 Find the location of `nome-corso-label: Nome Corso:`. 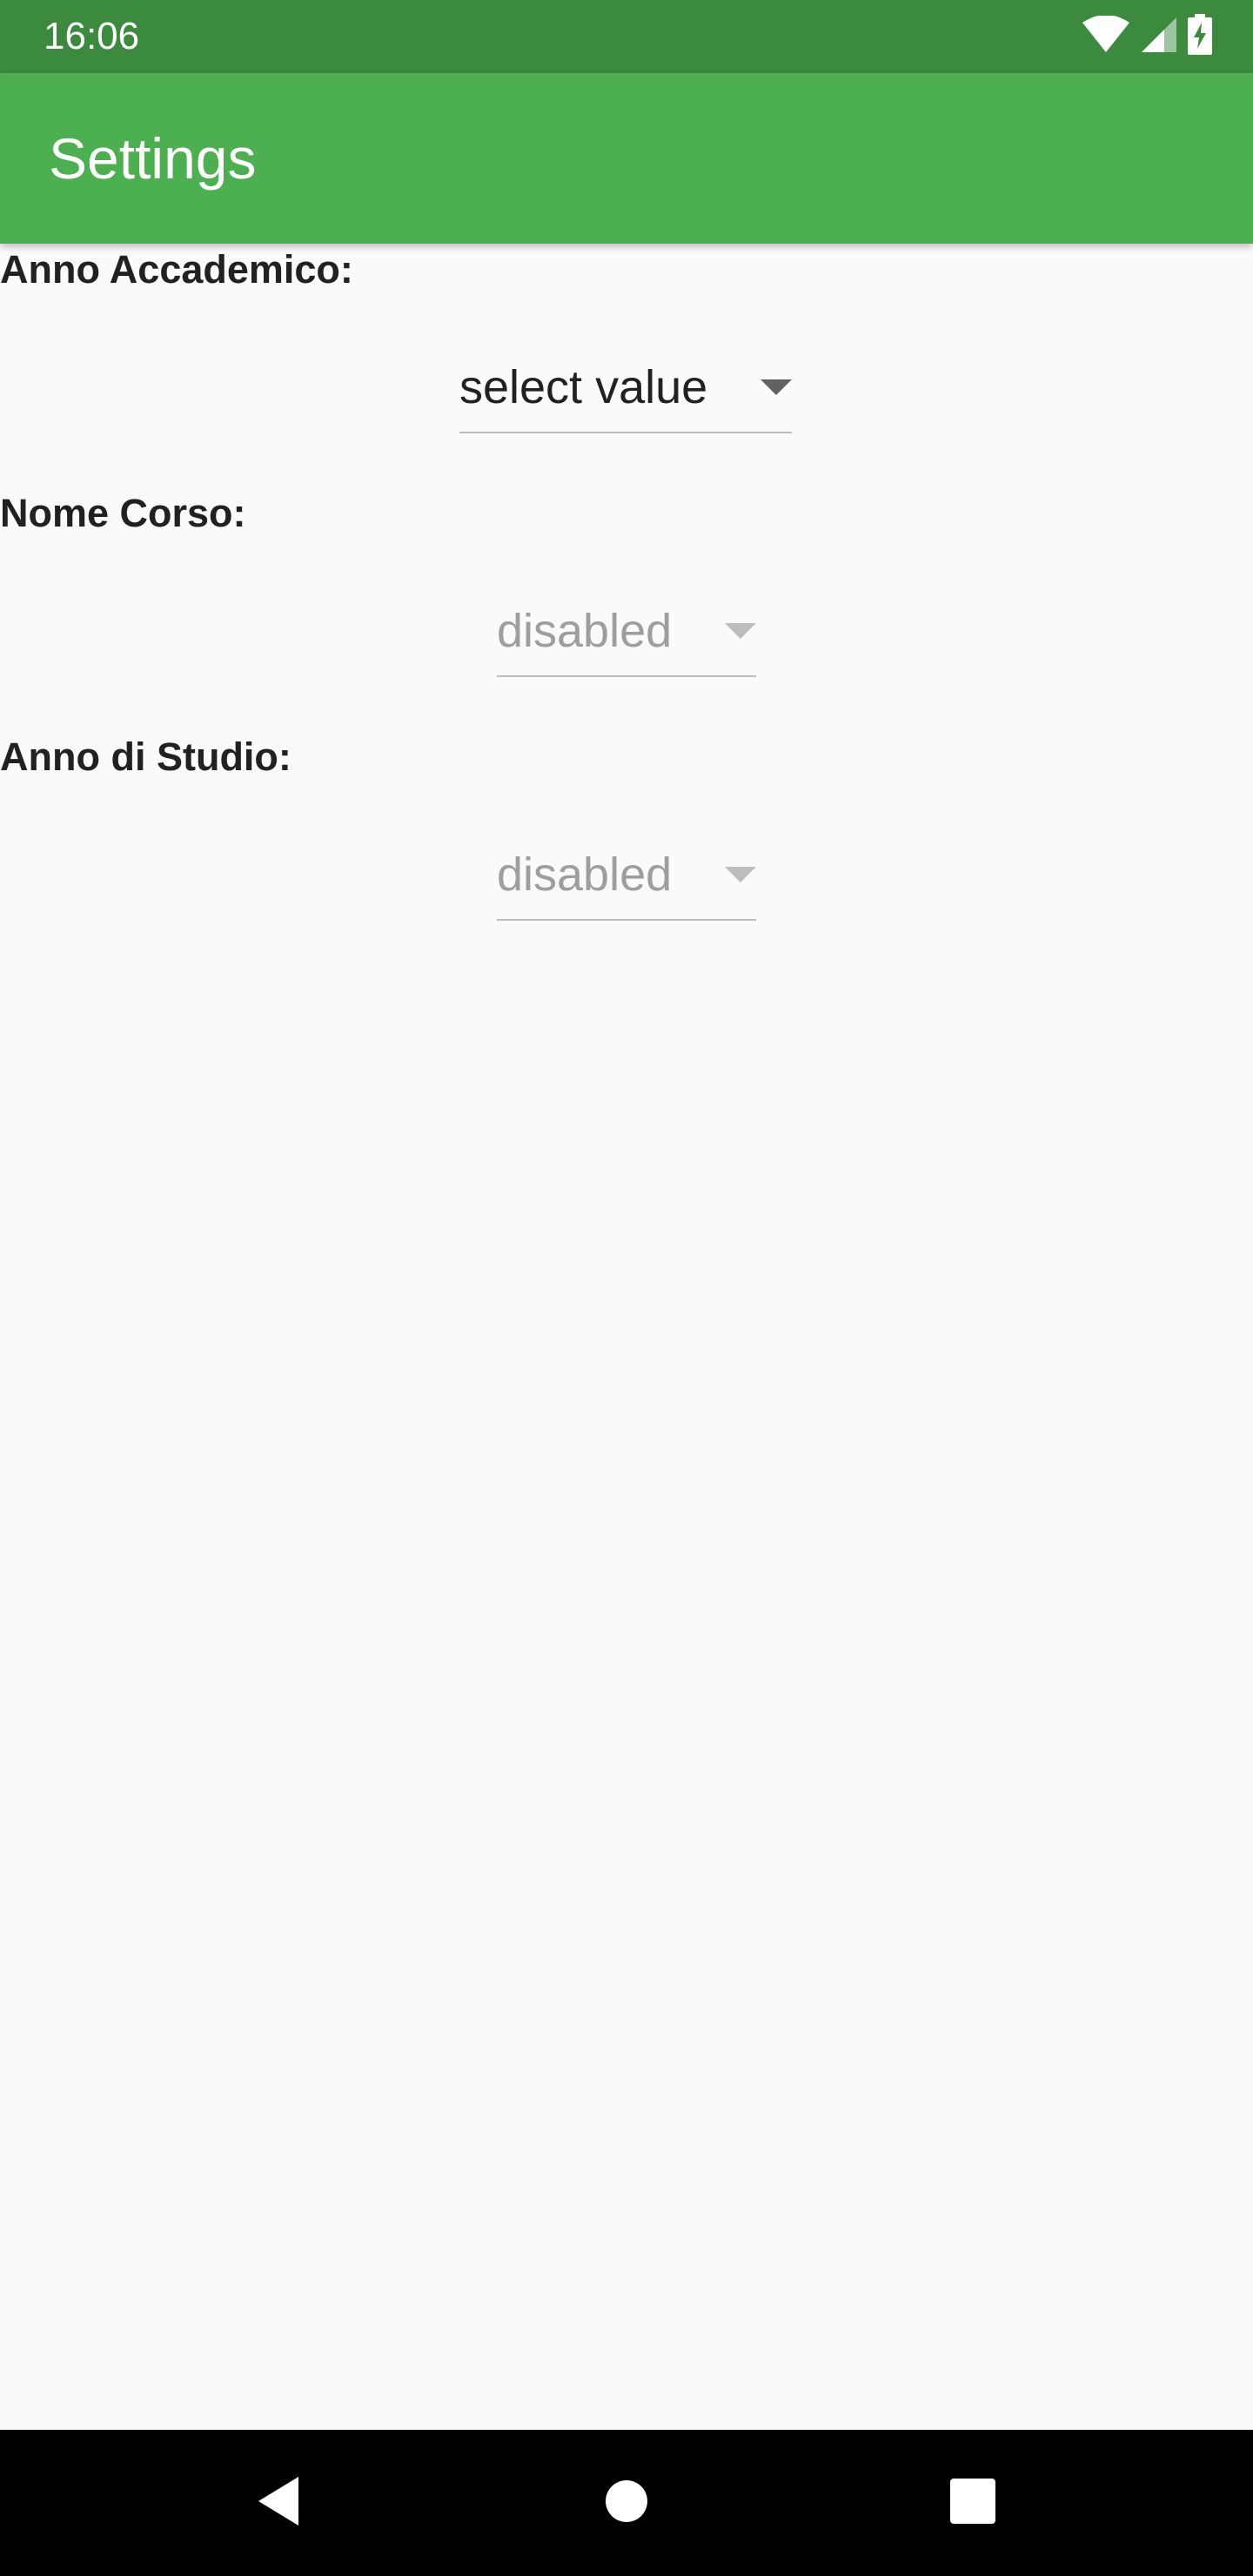

nome-corso-label: Nome Corso: is located at coordinates (123, 513).